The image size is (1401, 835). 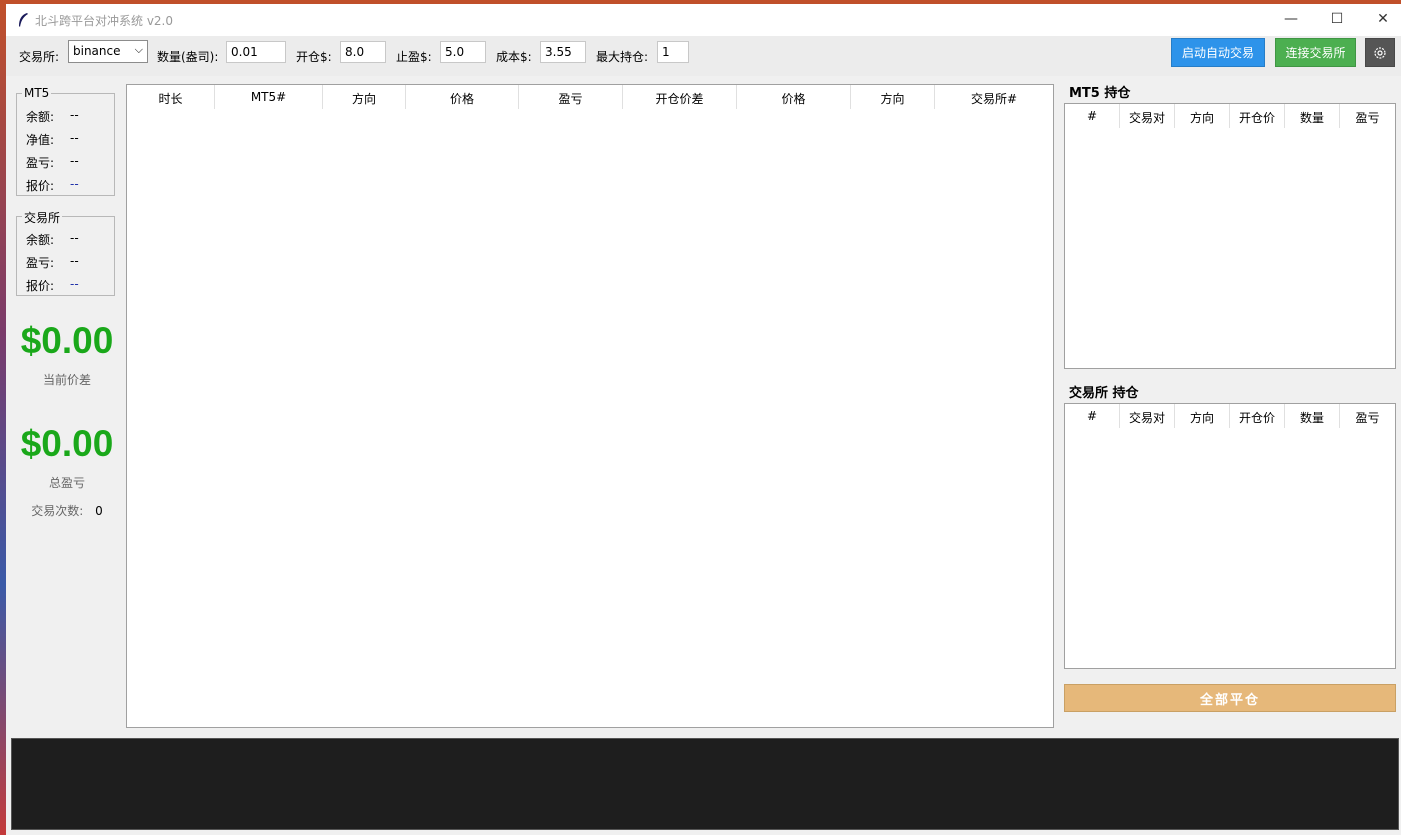 I want to click on exchange-pnl-row: 盈亏: --, so click(x=52, y=262).